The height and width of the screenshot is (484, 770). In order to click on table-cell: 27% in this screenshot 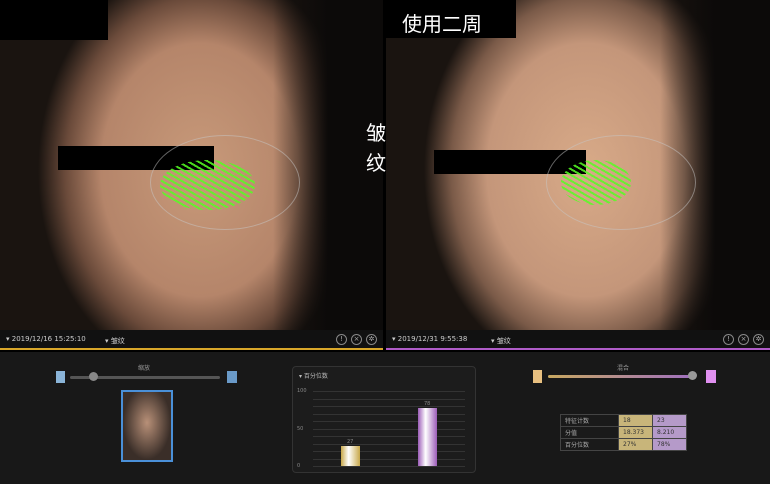, I will do `click(635, 444)`.